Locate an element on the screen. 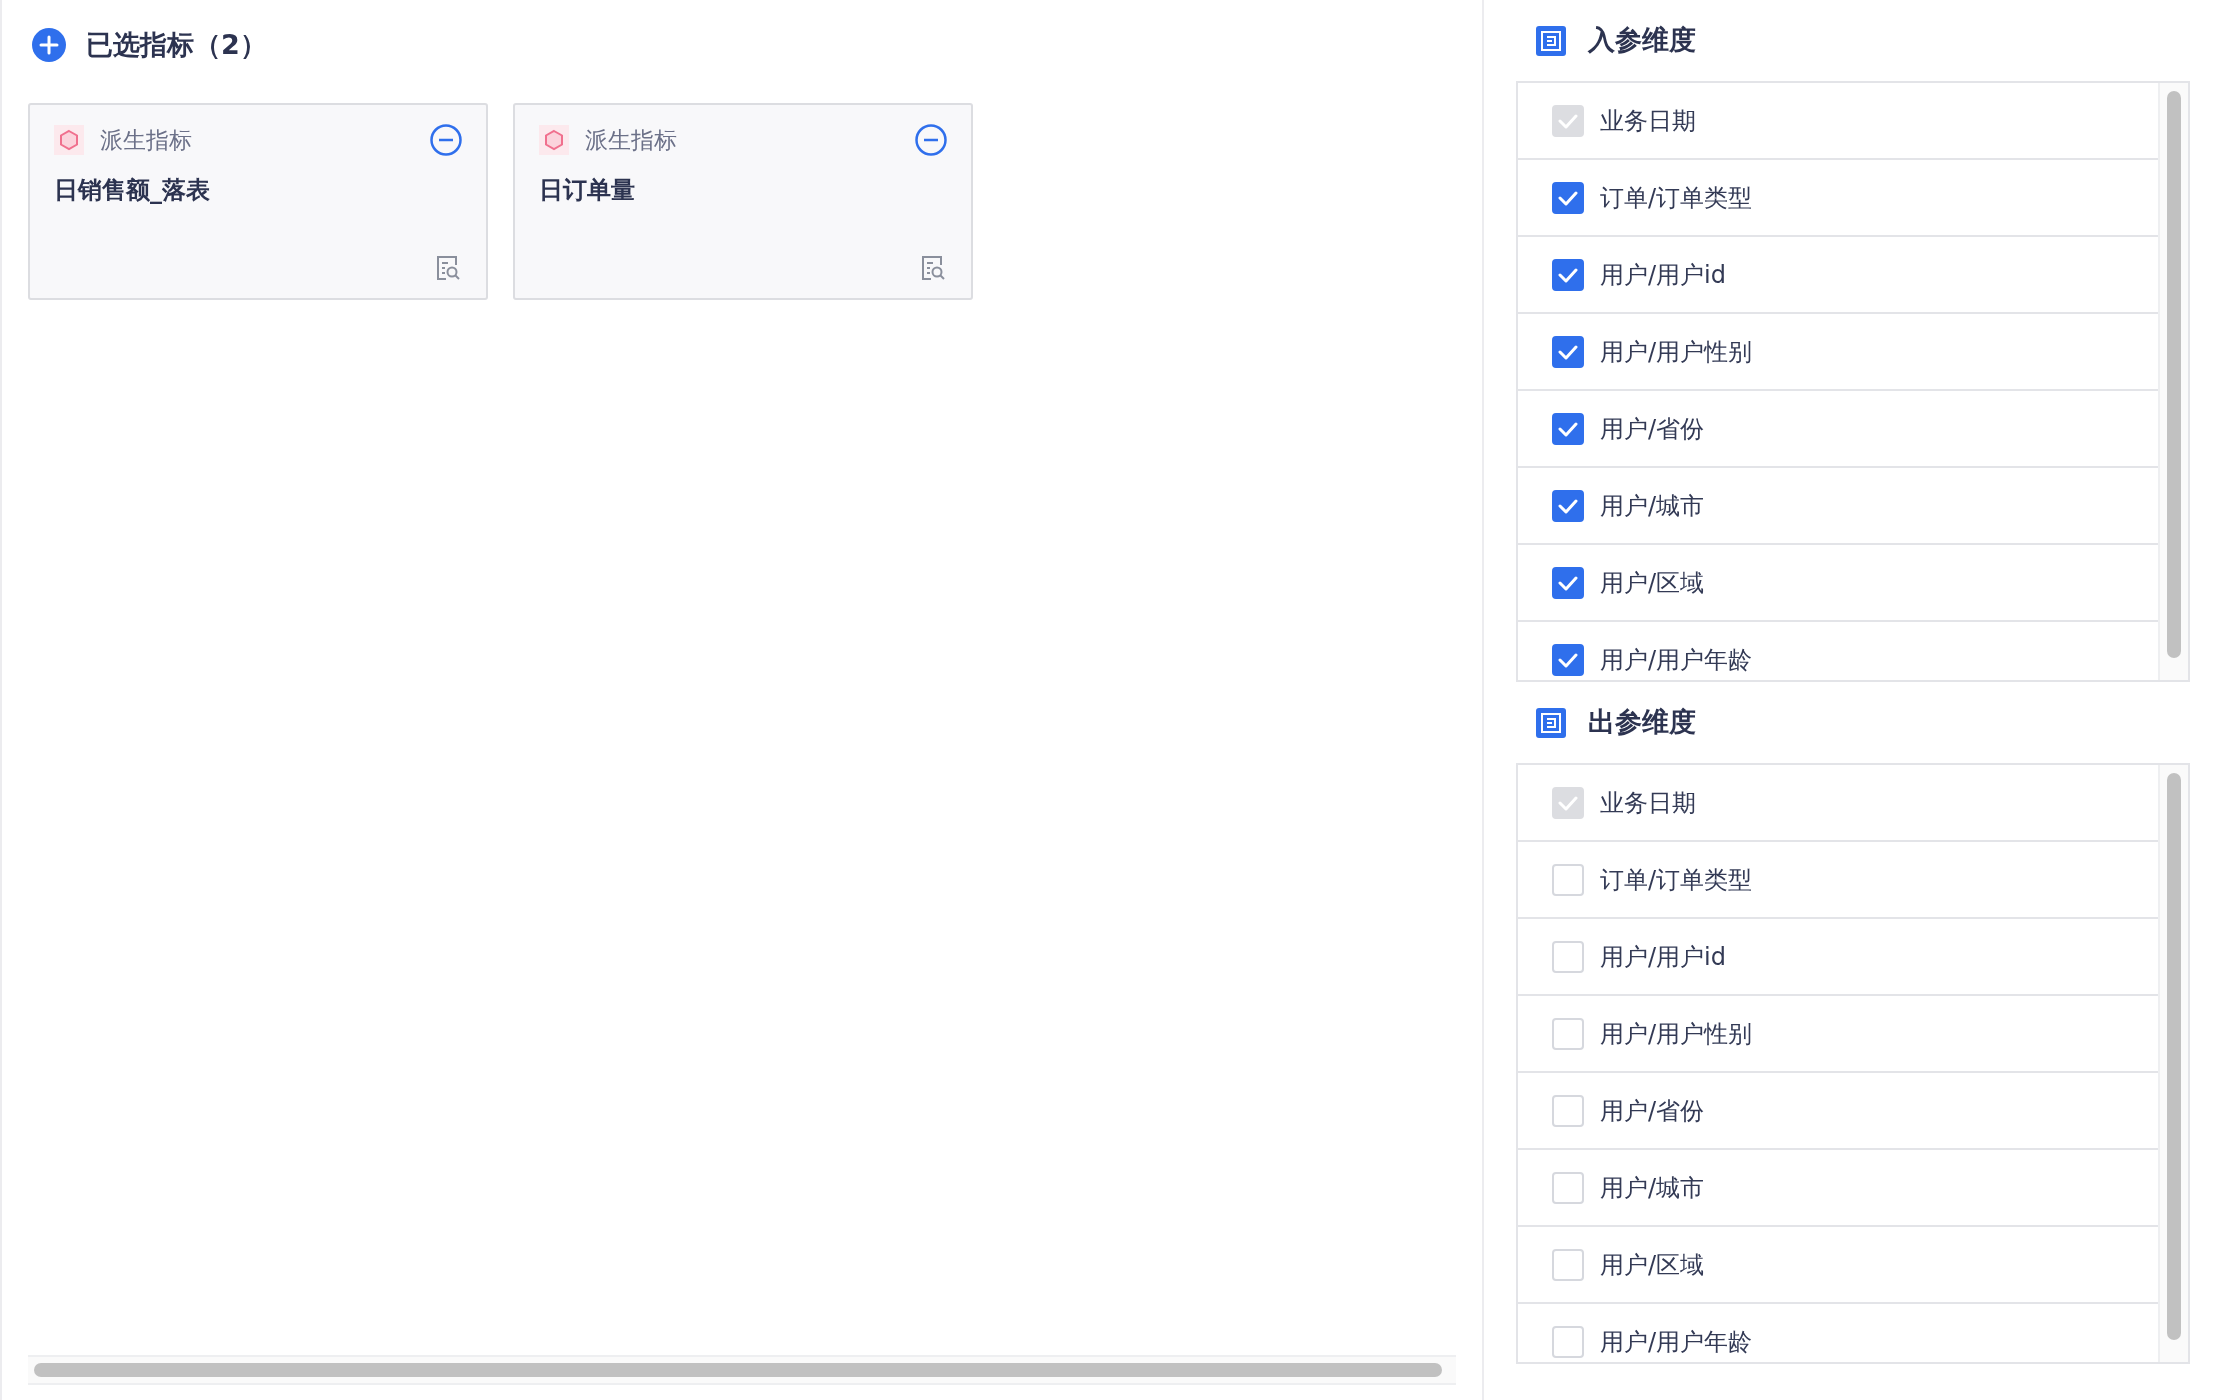 The image size is (2218, 1400). horizontal-scrollbar-thumb is located at coordinates (738, 1370).